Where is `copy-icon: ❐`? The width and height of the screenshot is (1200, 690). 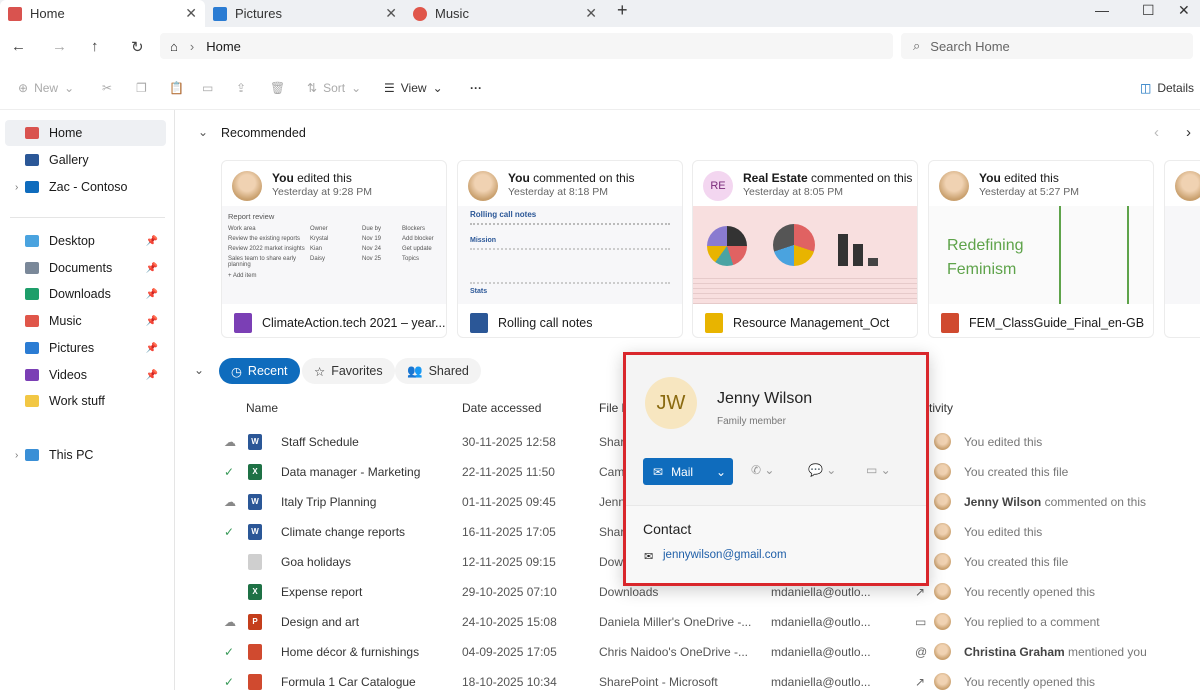 copy-icon: ❐ is located at coordinates (141, 88).